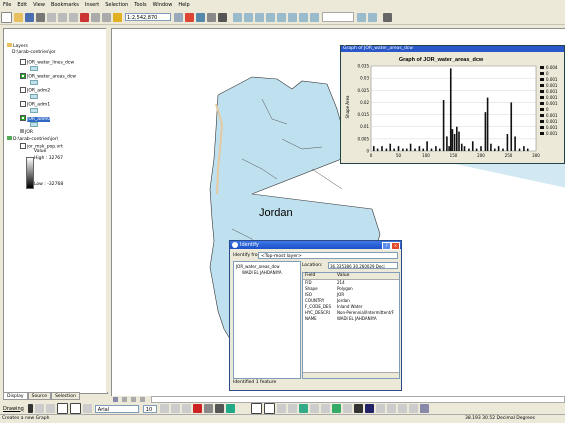  What do you see at coordinates (380, 408) in the screenshot?
I see `find-icon` at bounding box center [380, 408].